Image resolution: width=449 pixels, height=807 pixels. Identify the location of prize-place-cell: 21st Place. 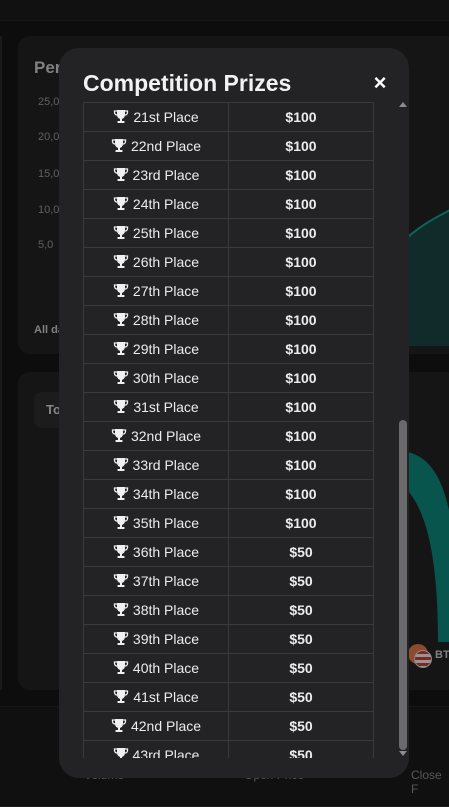
(156, 117).